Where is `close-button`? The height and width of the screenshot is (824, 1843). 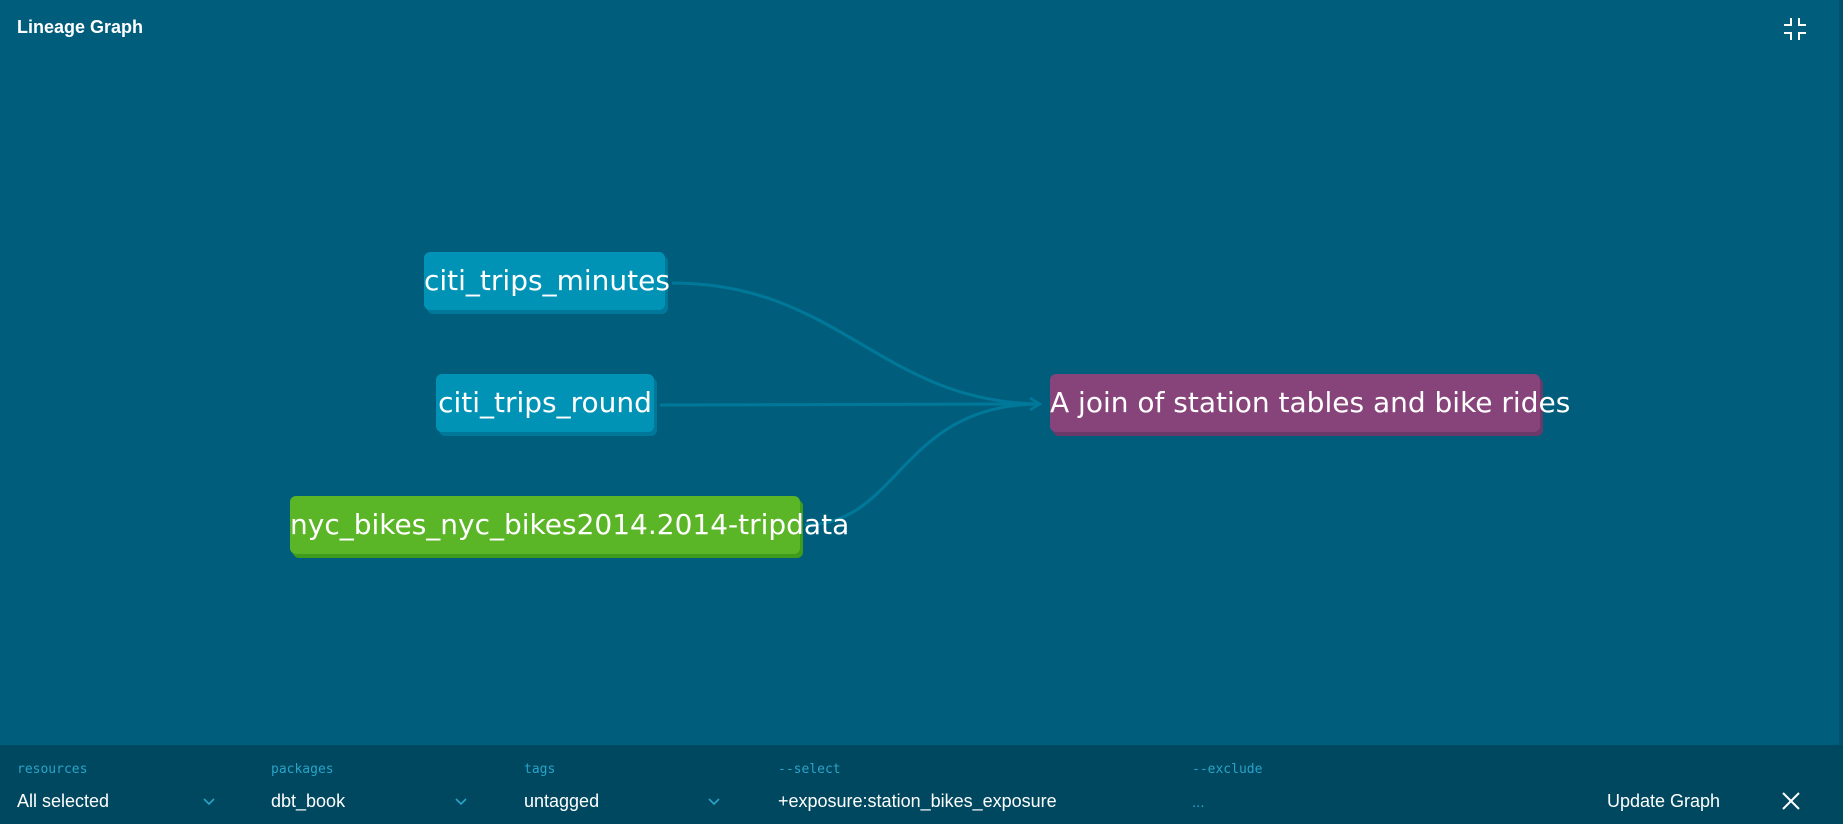 close-button is located at coordinates (1791, 801).